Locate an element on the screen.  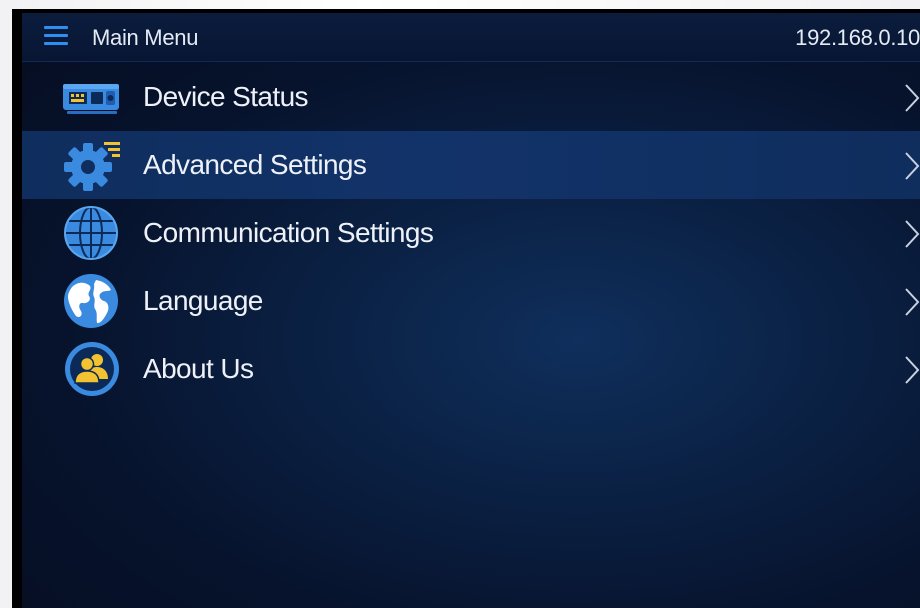
menu-item-label: About Us is located at coordinates (198, 368).